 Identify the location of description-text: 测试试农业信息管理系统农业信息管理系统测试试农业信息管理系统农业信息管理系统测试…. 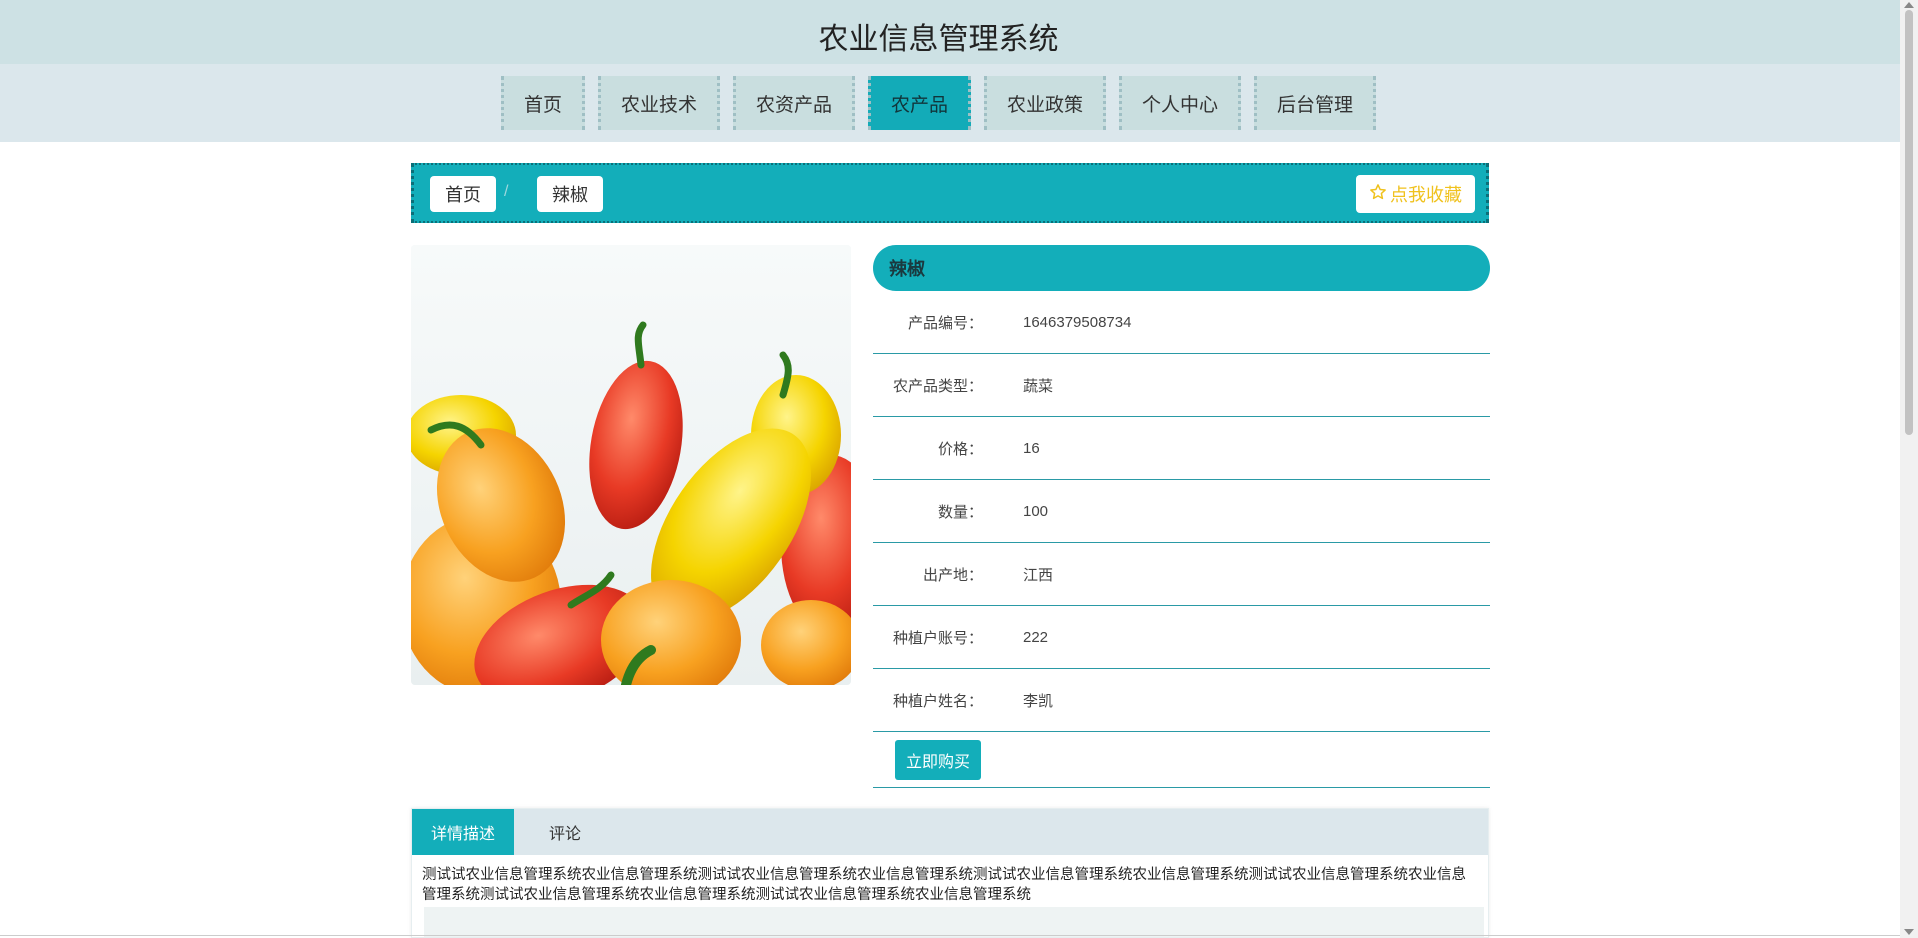
(944, 885).